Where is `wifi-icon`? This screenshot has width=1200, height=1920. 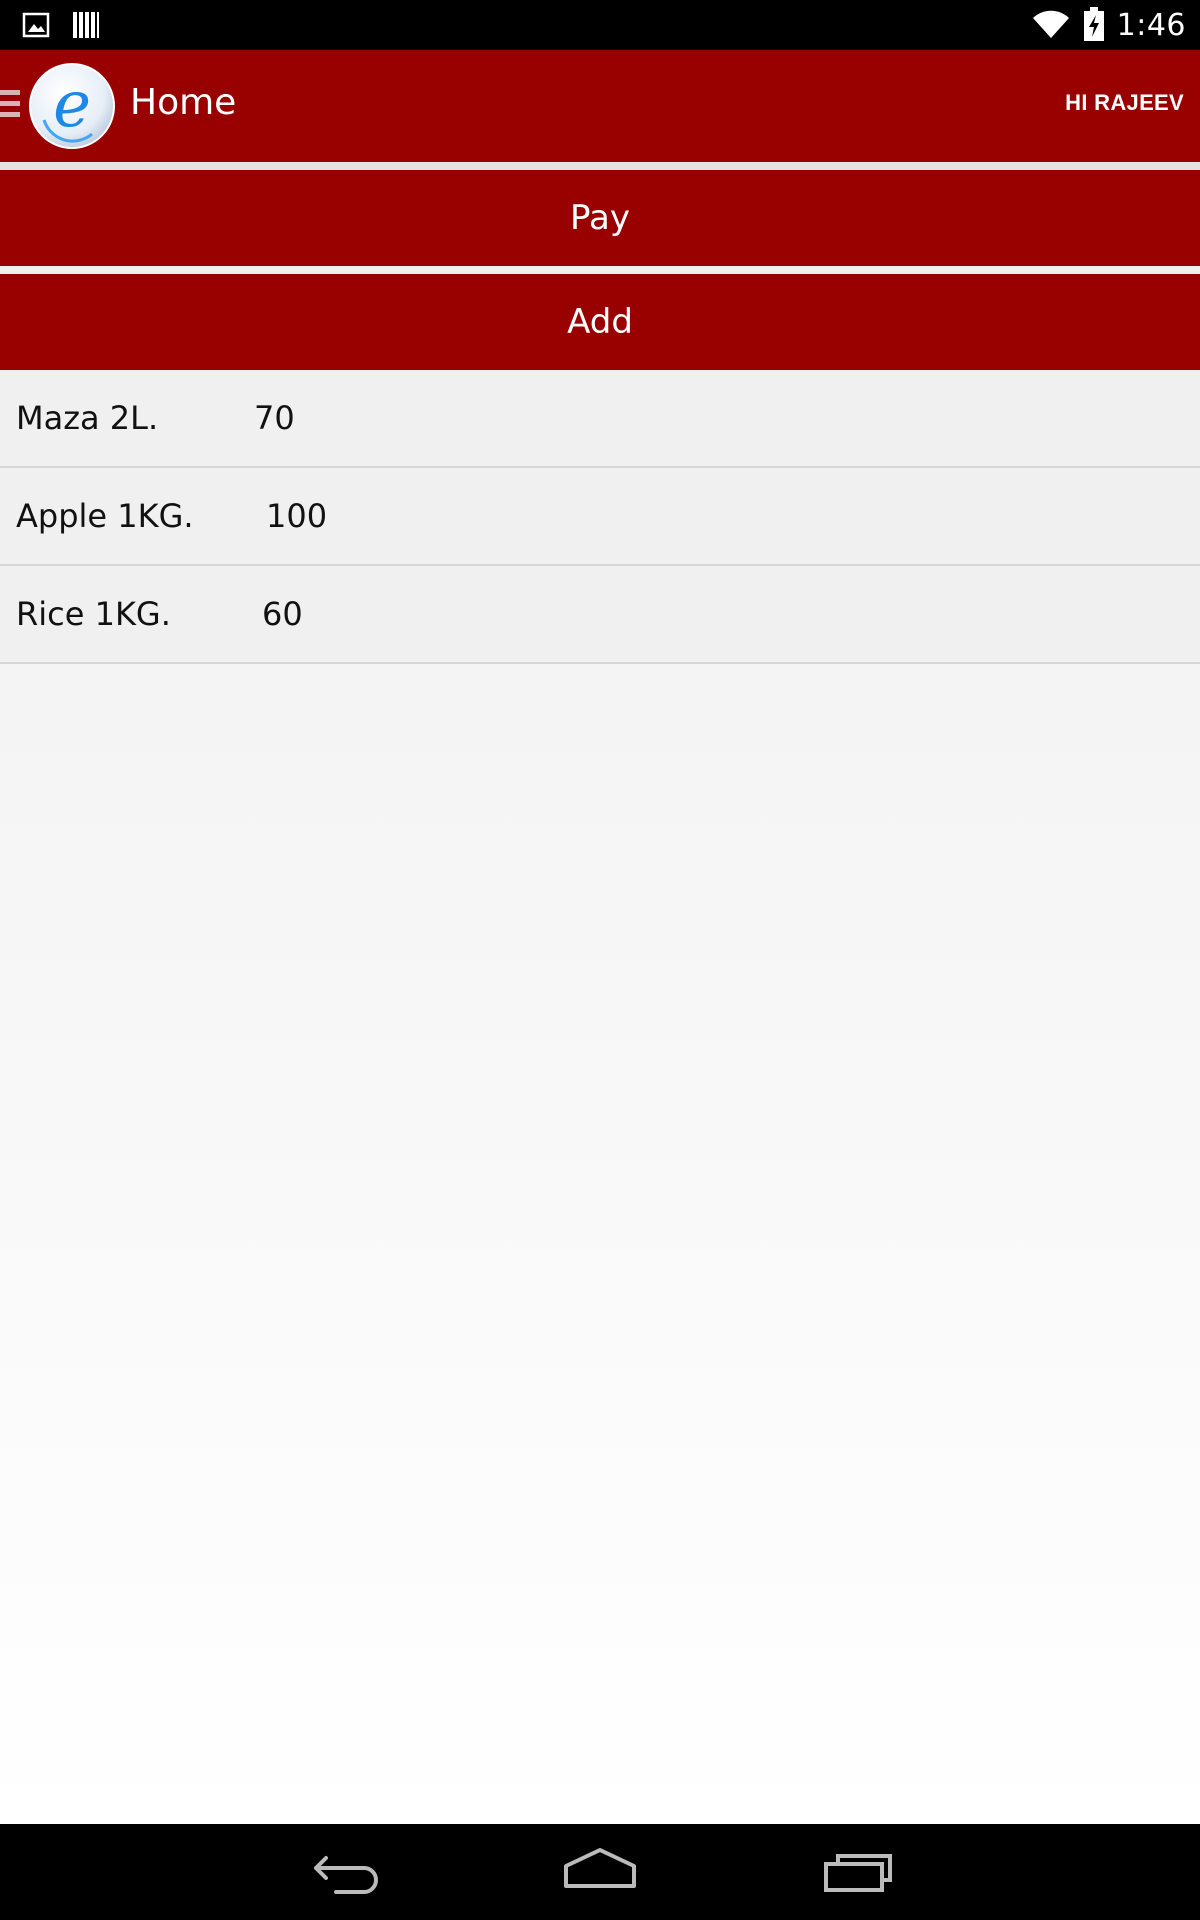
wifi-icon is located at coordinates (1051, 26).